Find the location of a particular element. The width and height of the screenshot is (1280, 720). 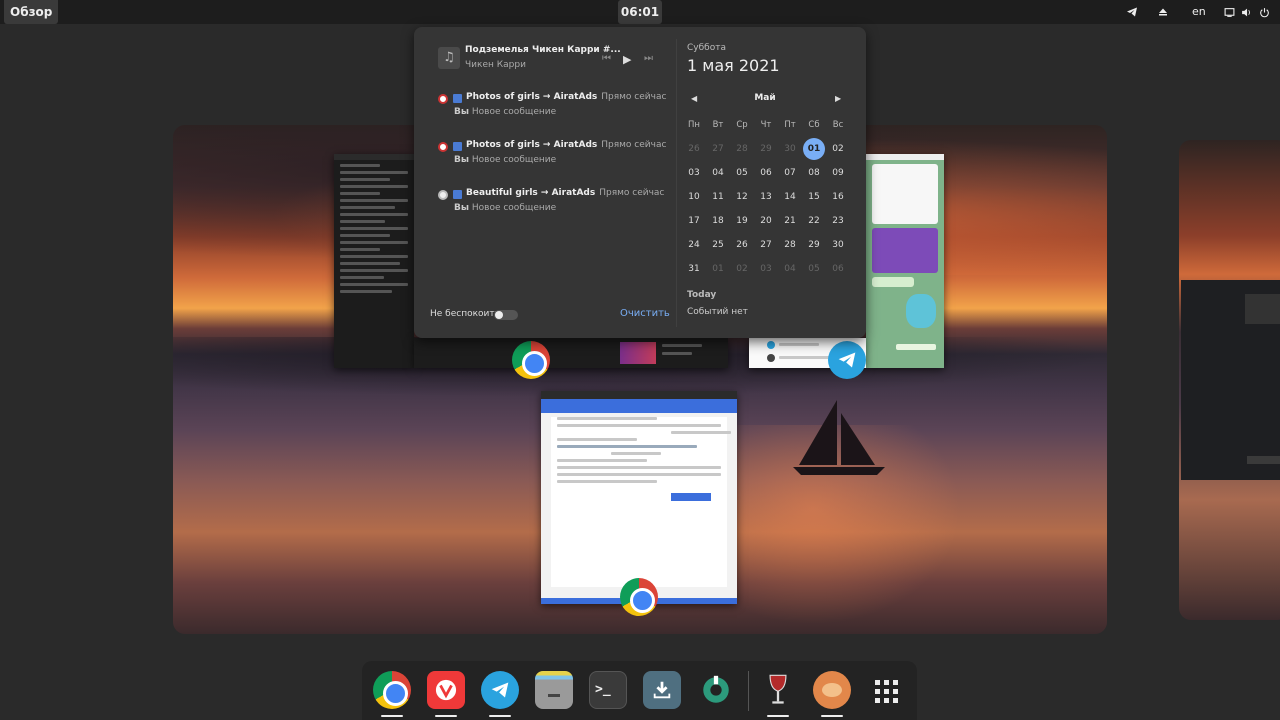

calendar-day: 20 is located at coordinates (766, 221).